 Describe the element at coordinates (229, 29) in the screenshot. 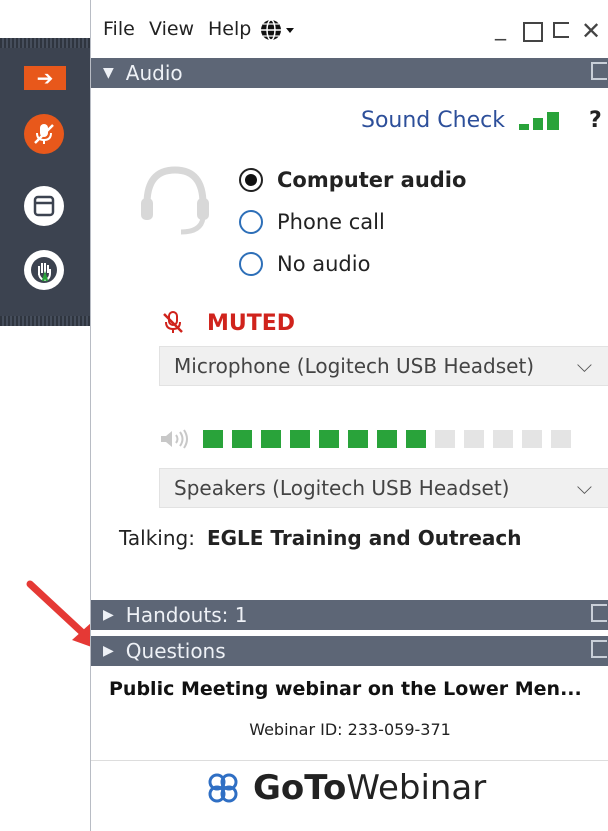

I see `menu-help: Help` at that location.